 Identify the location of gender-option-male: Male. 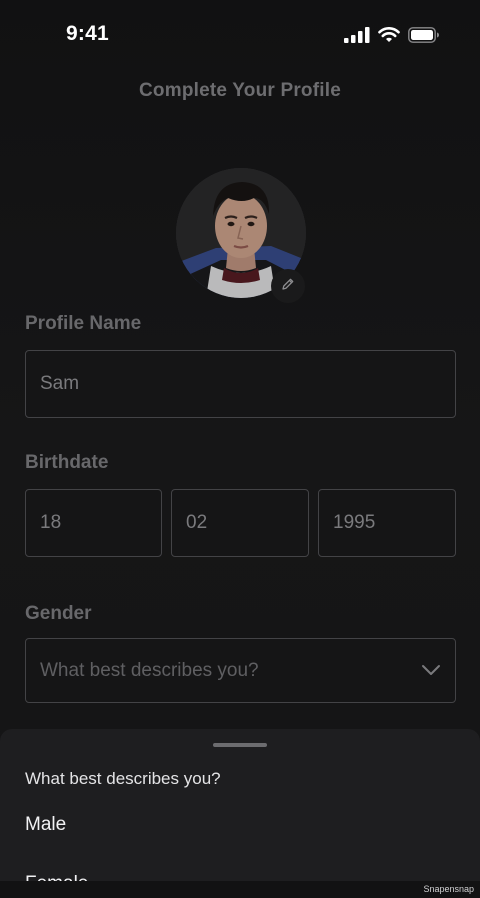
(45, 825).